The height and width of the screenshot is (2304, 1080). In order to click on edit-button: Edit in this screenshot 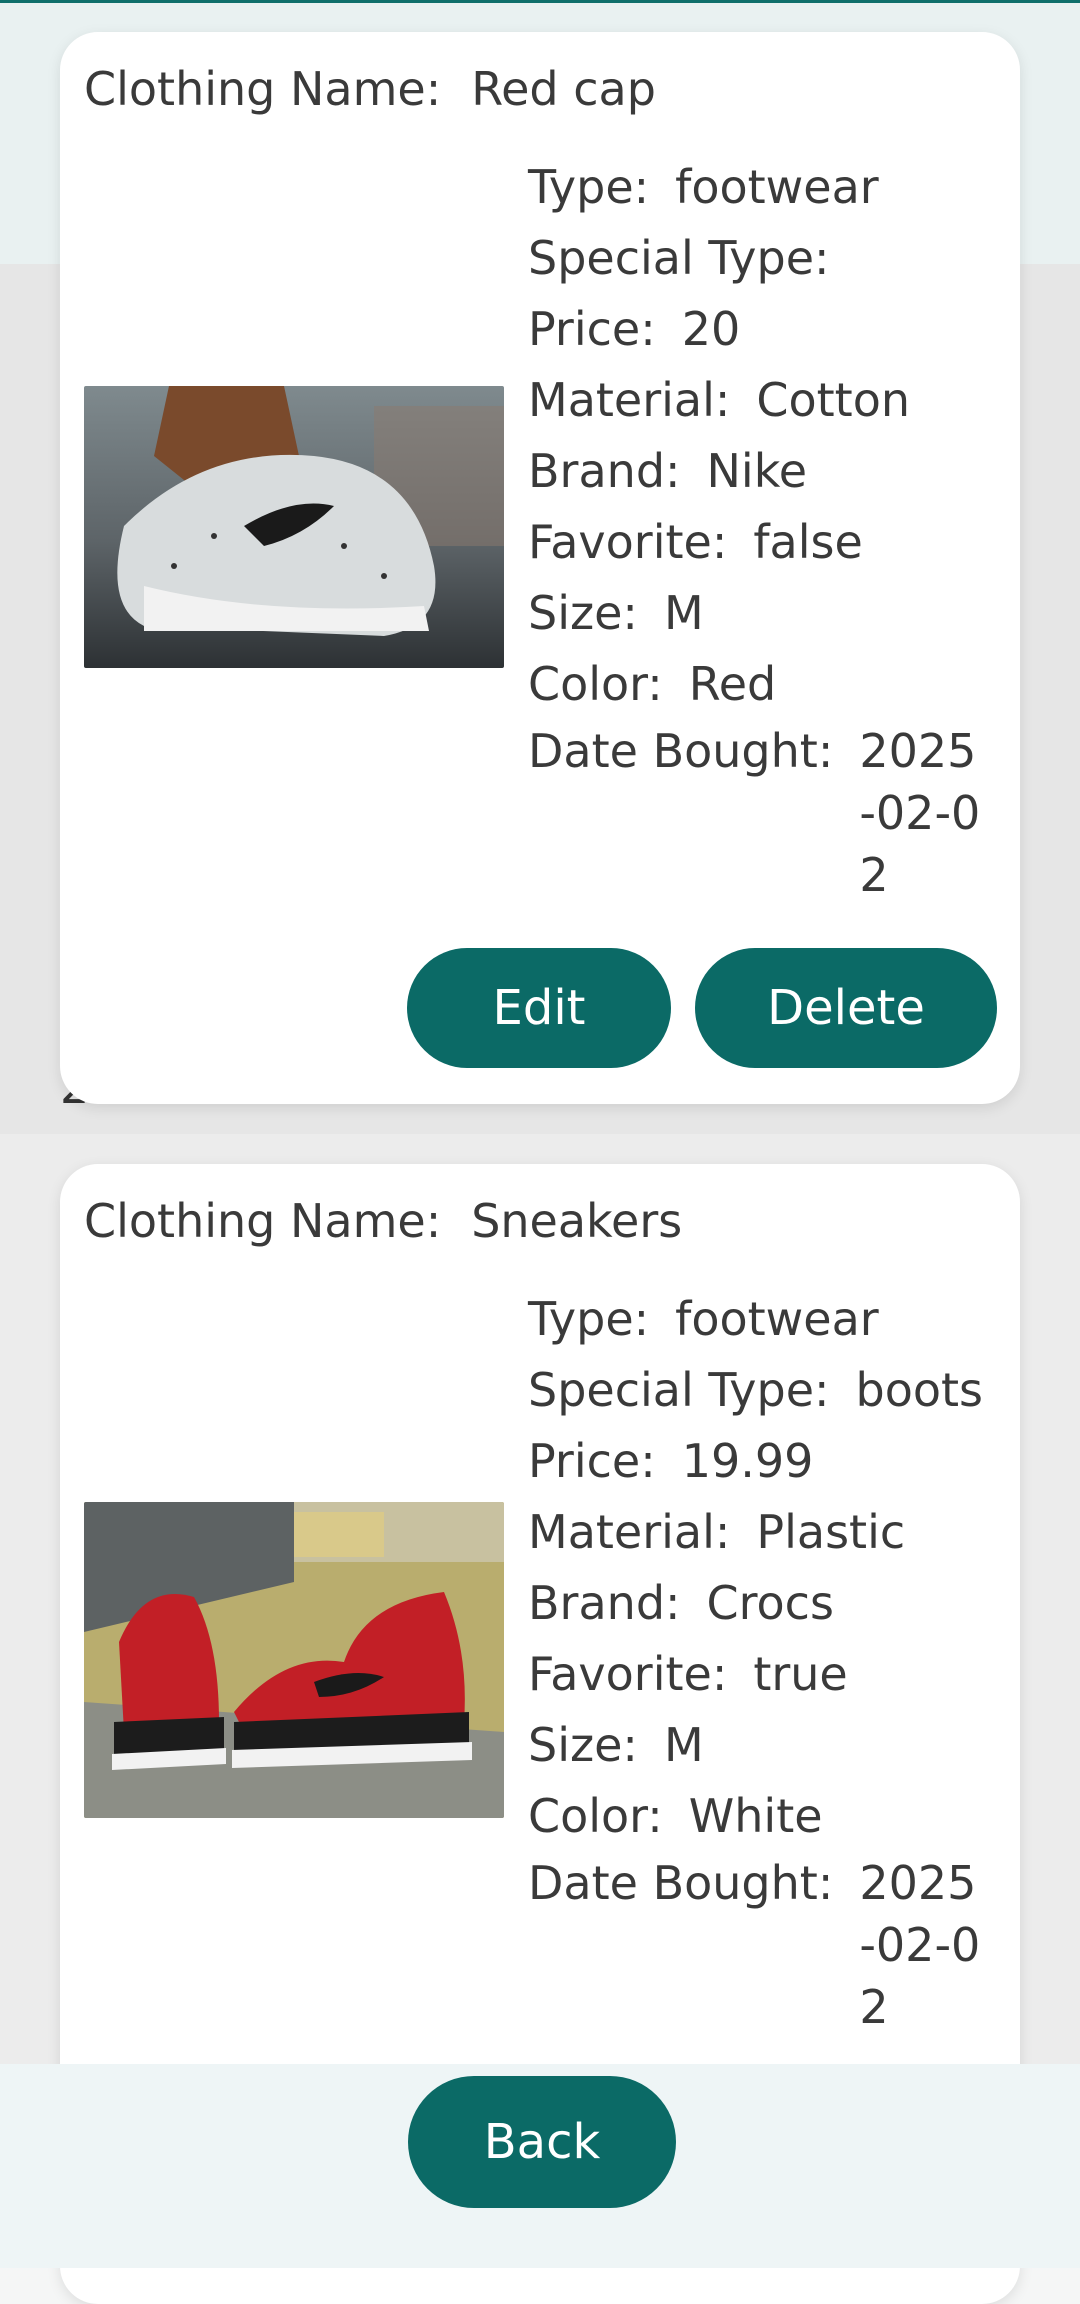, I will do `click(539, 1008)`.